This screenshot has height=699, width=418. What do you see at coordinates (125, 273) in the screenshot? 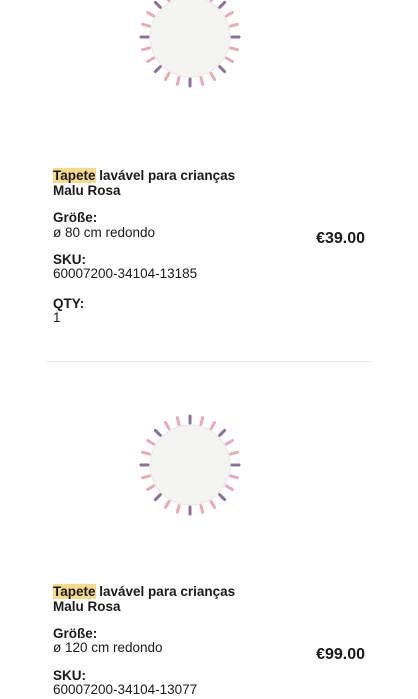
I see `sku-value: 60007200-34104-13185` at bounding box center [125, 273].